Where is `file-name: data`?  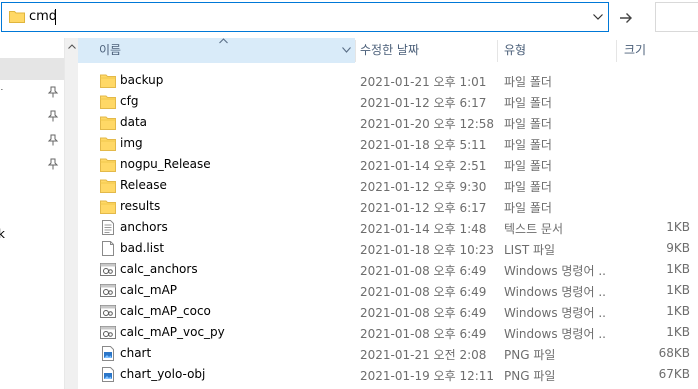
file-name: data is located at coordinates (134, 122).